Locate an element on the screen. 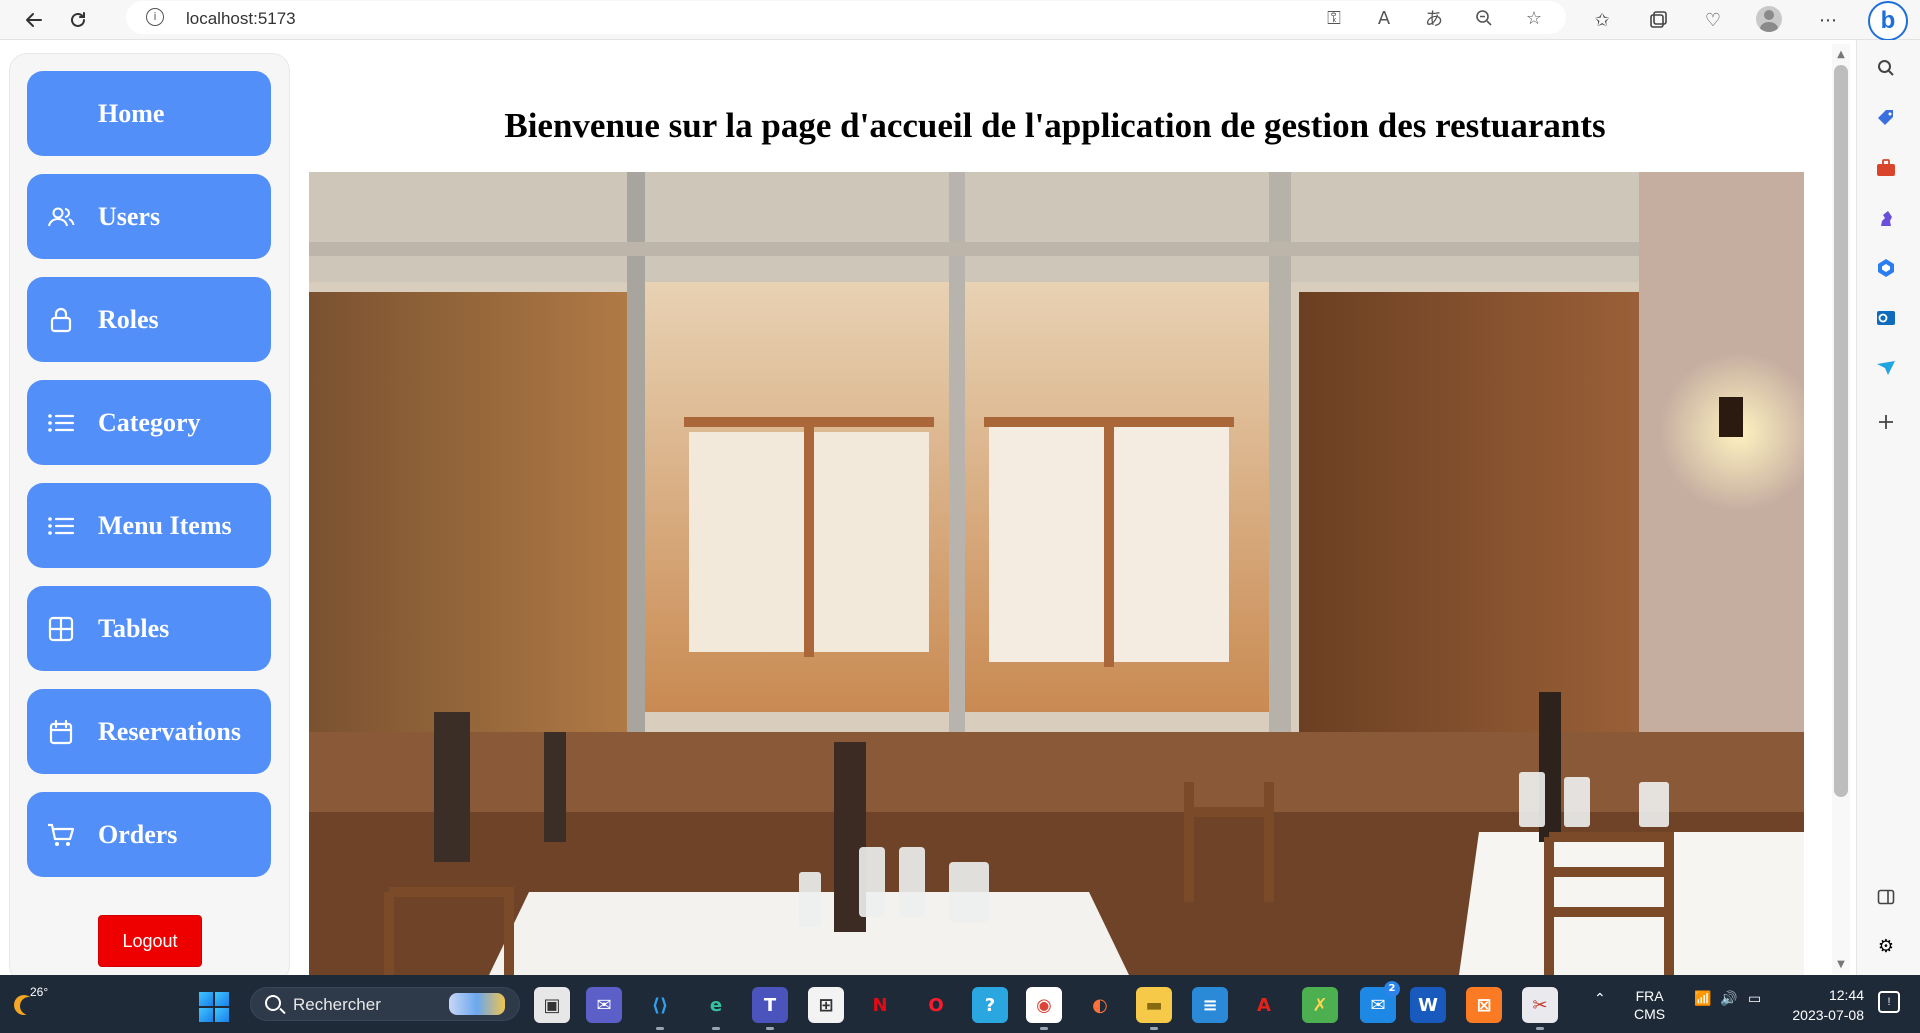 This screenshot has height=1033, width=1920. more-menu-icon: ⋯ is located at coordinates (1828, 20).